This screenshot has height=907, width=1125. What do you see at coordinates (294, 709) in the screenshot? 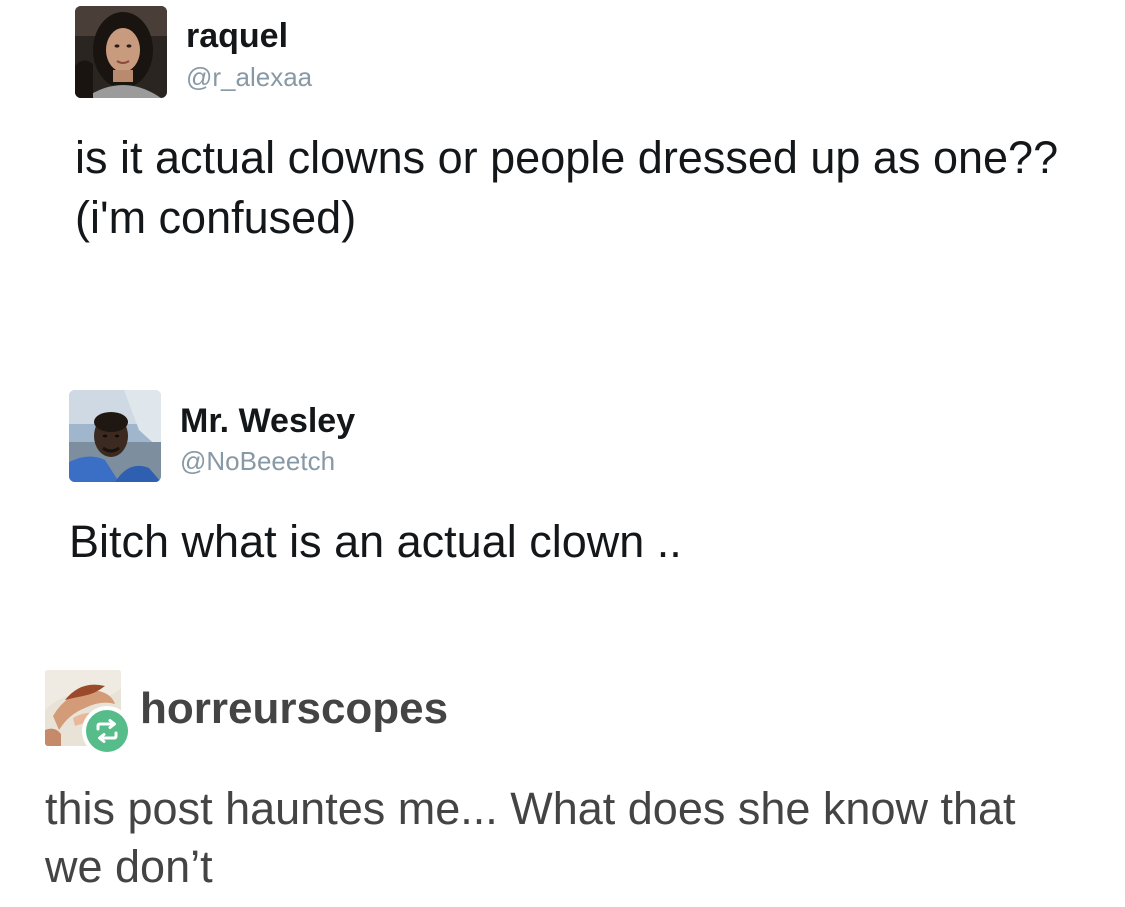
I see `reblog-username: horreurscopes` at bounding box center [294, 709].